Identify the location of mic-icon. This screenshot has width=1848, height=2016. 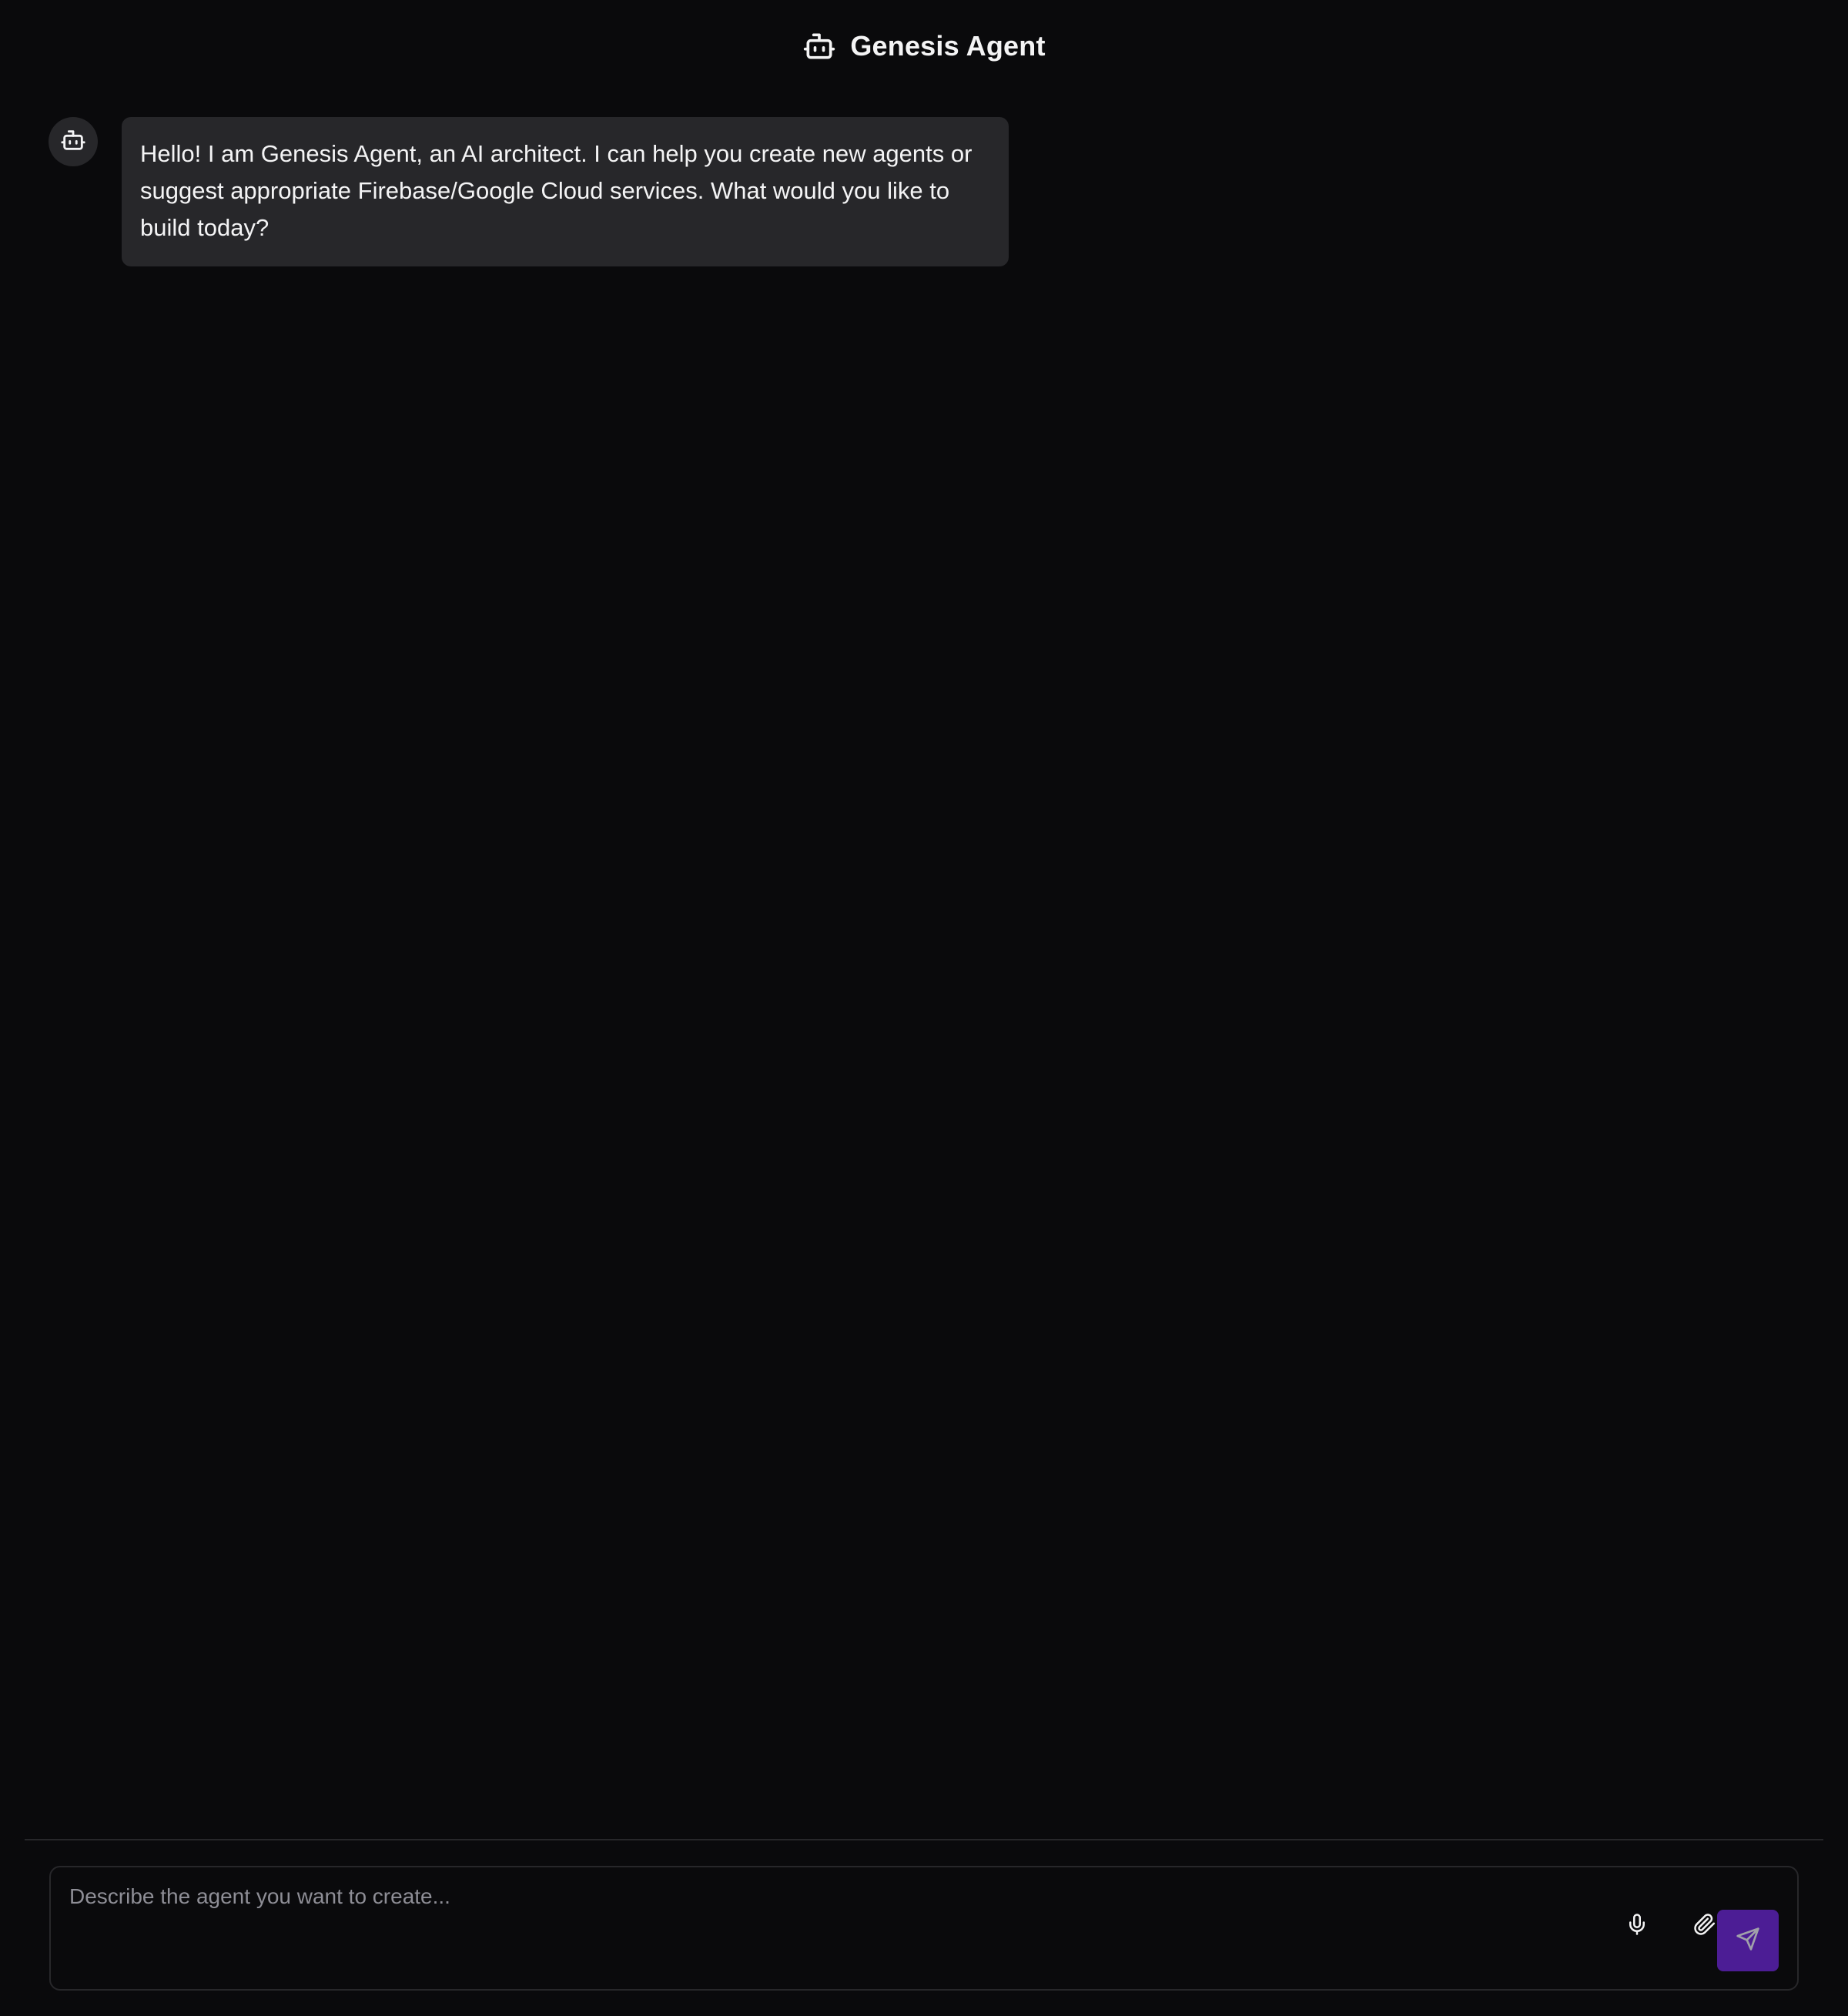
(1637, 1926).